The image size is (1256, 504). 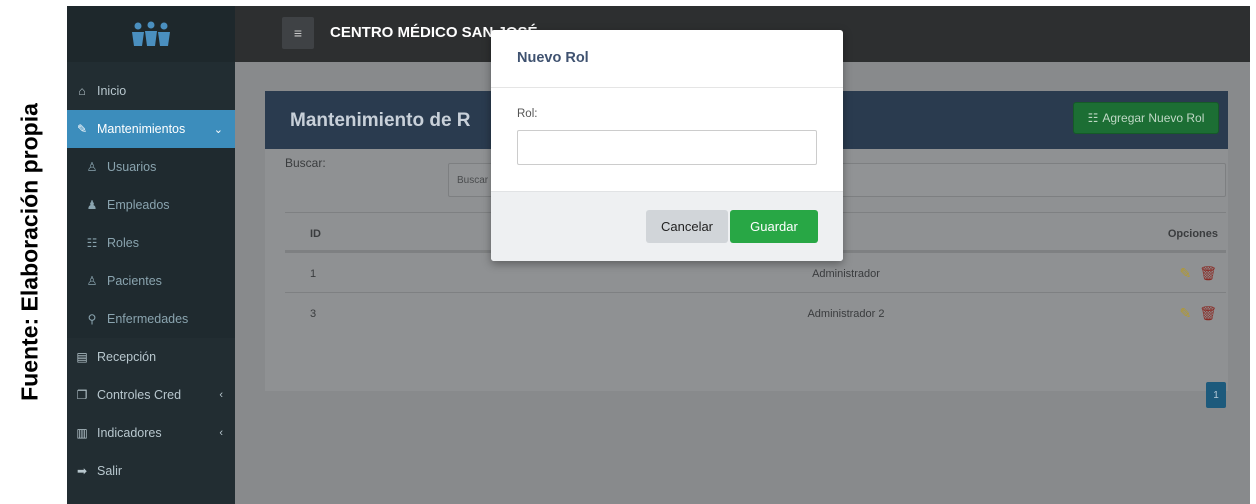 What do you see at coordinates (82, 91) in the screenshot?
I see `home-icon: ⌂` at bounding box center [82, 91].